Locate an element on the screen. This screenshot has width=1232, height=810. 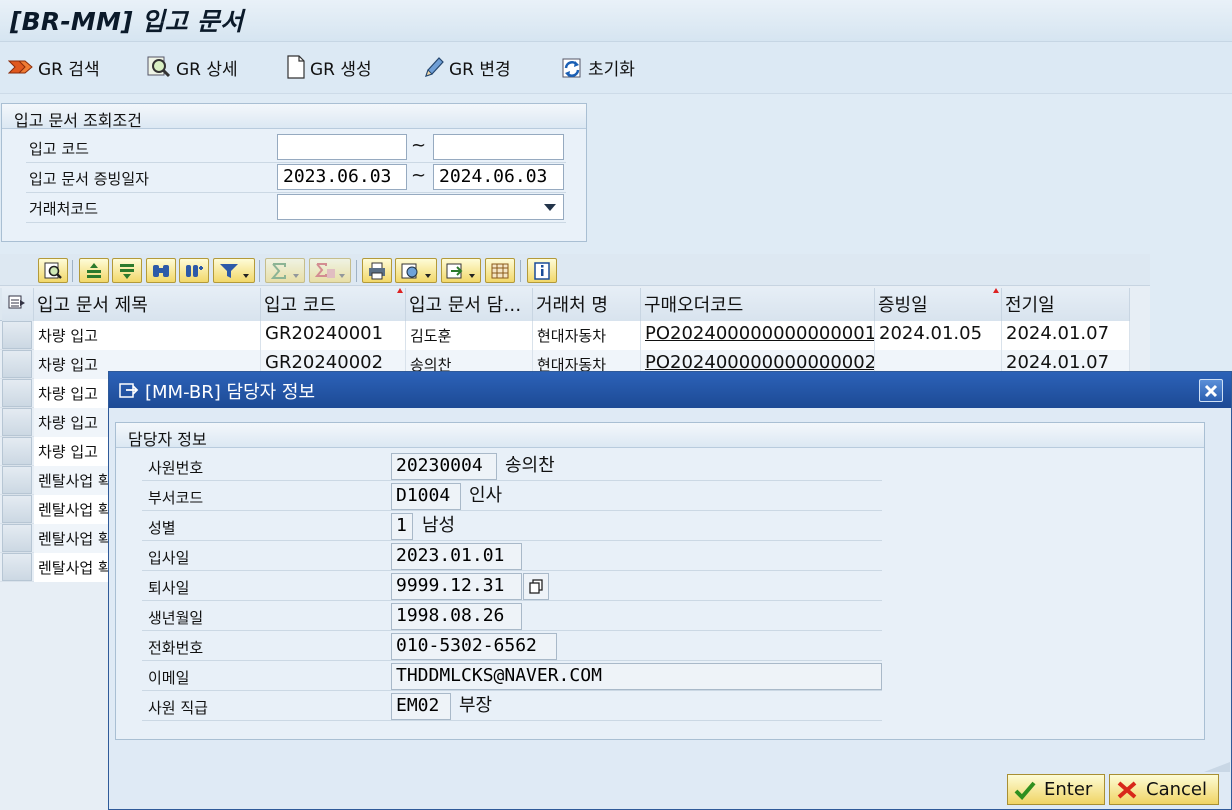
title-bar: [BR-MM] 입고 문서 is located at coordinates (616, 21).